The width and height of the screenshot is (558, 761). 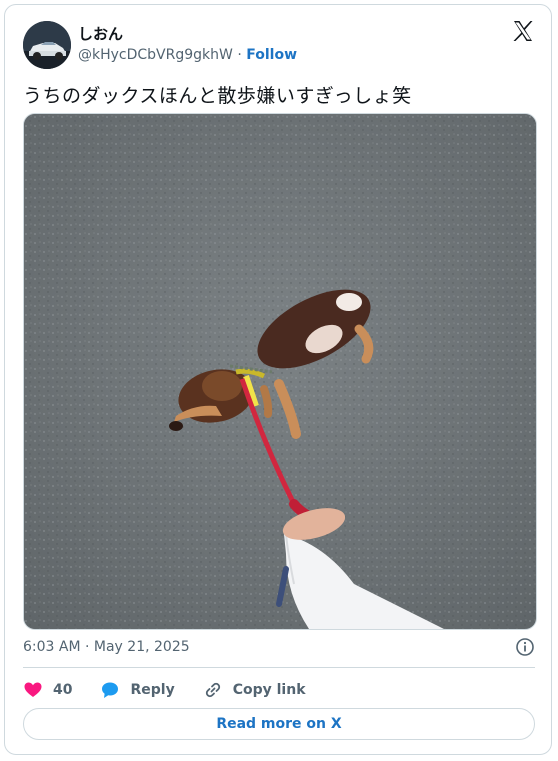 I want to click on like-count: 40, so click(x=63, y=690).